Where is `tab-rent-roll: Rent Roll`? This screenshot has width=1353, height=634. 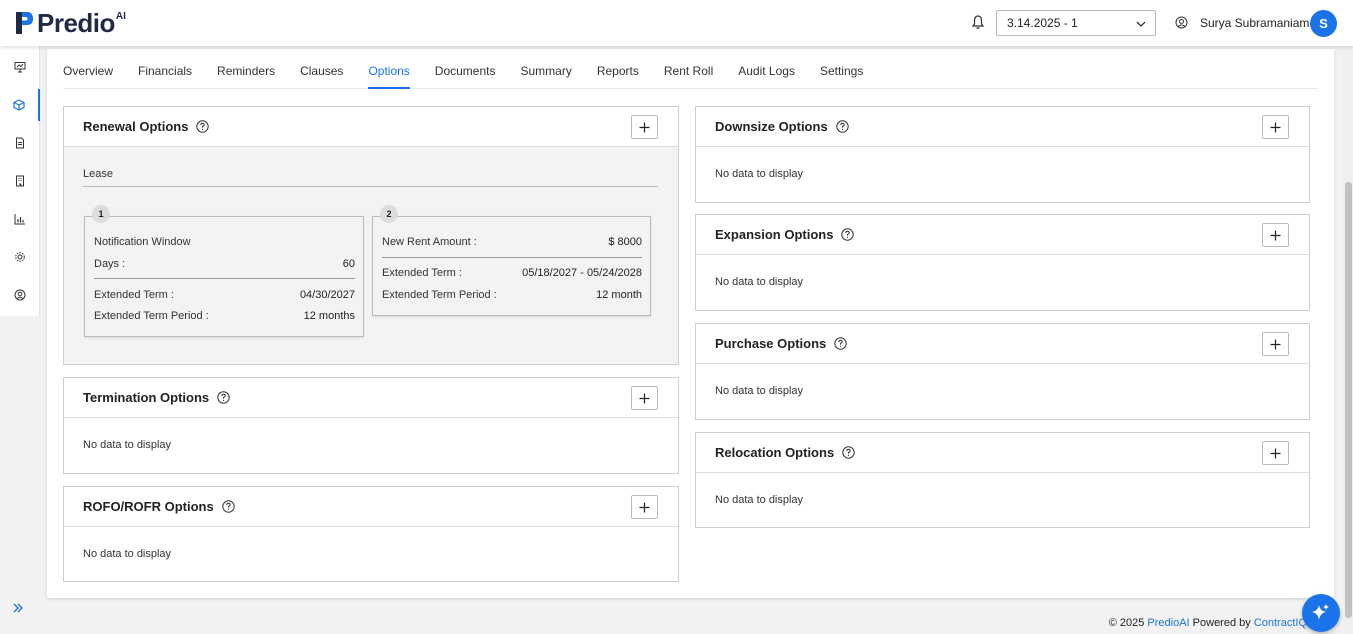 tab-rent-roll: Rent Roll is located at coordinates (688, 69).